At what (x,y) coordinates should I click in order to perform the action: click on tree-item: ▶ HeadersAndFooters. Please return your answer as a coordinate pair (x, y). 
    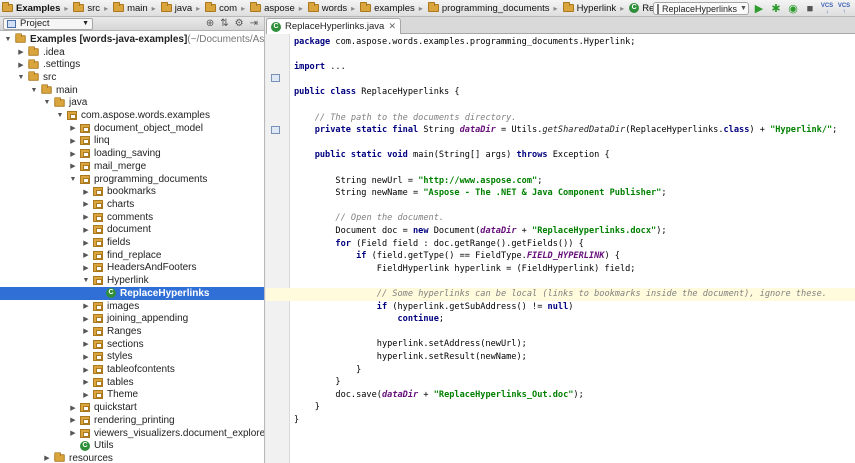
    Looking at the image, I should click on (132, 268).